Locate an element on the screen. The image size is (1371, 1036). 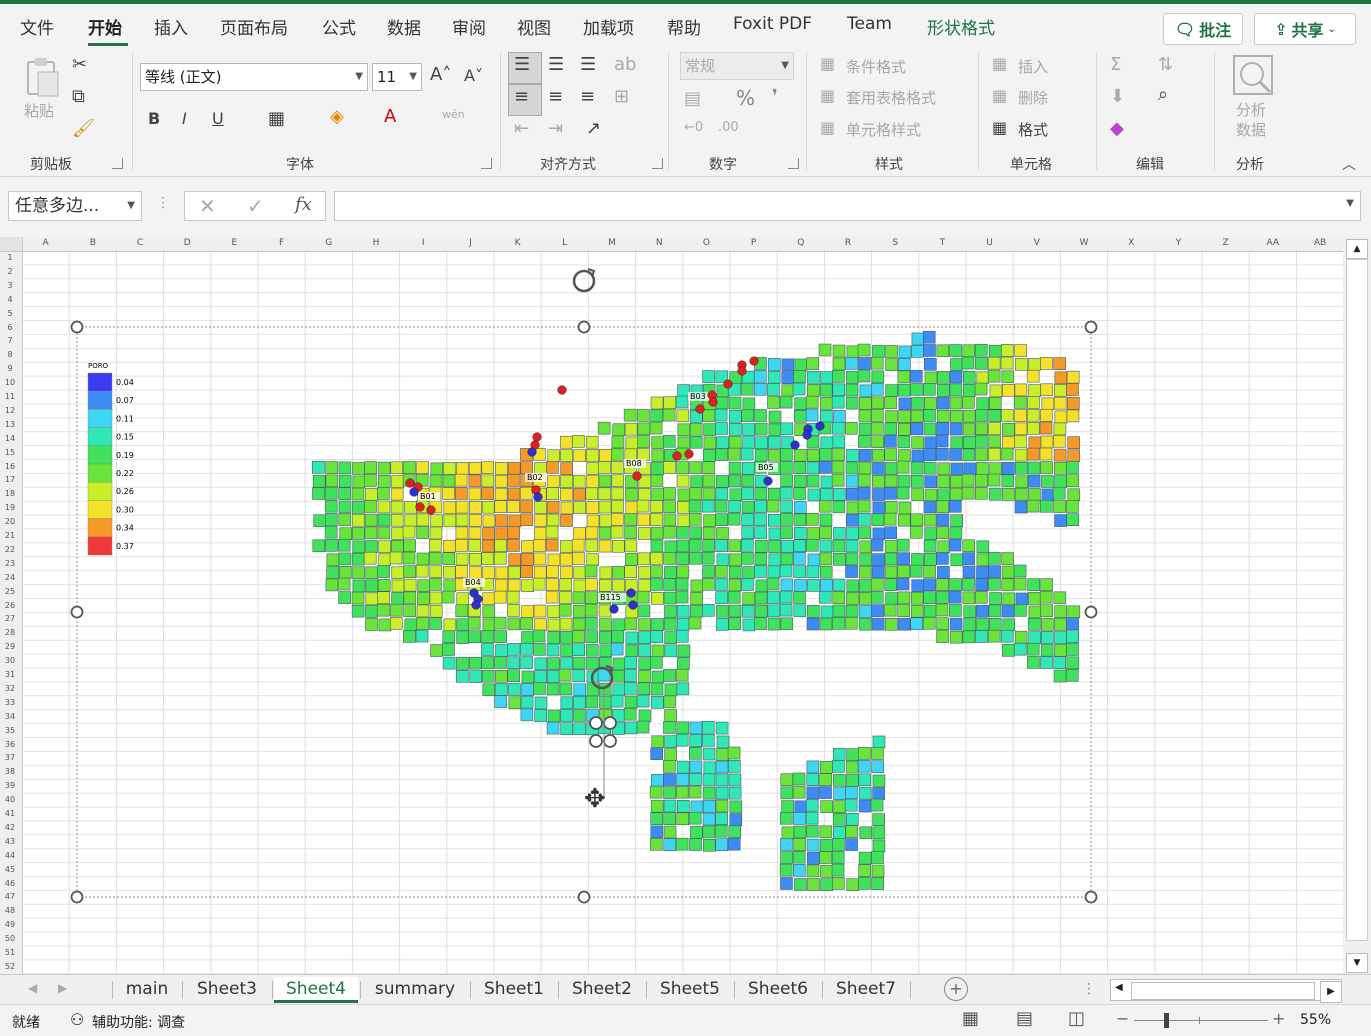
autosum-icon: Σ is located at coordinates (1115, 64).